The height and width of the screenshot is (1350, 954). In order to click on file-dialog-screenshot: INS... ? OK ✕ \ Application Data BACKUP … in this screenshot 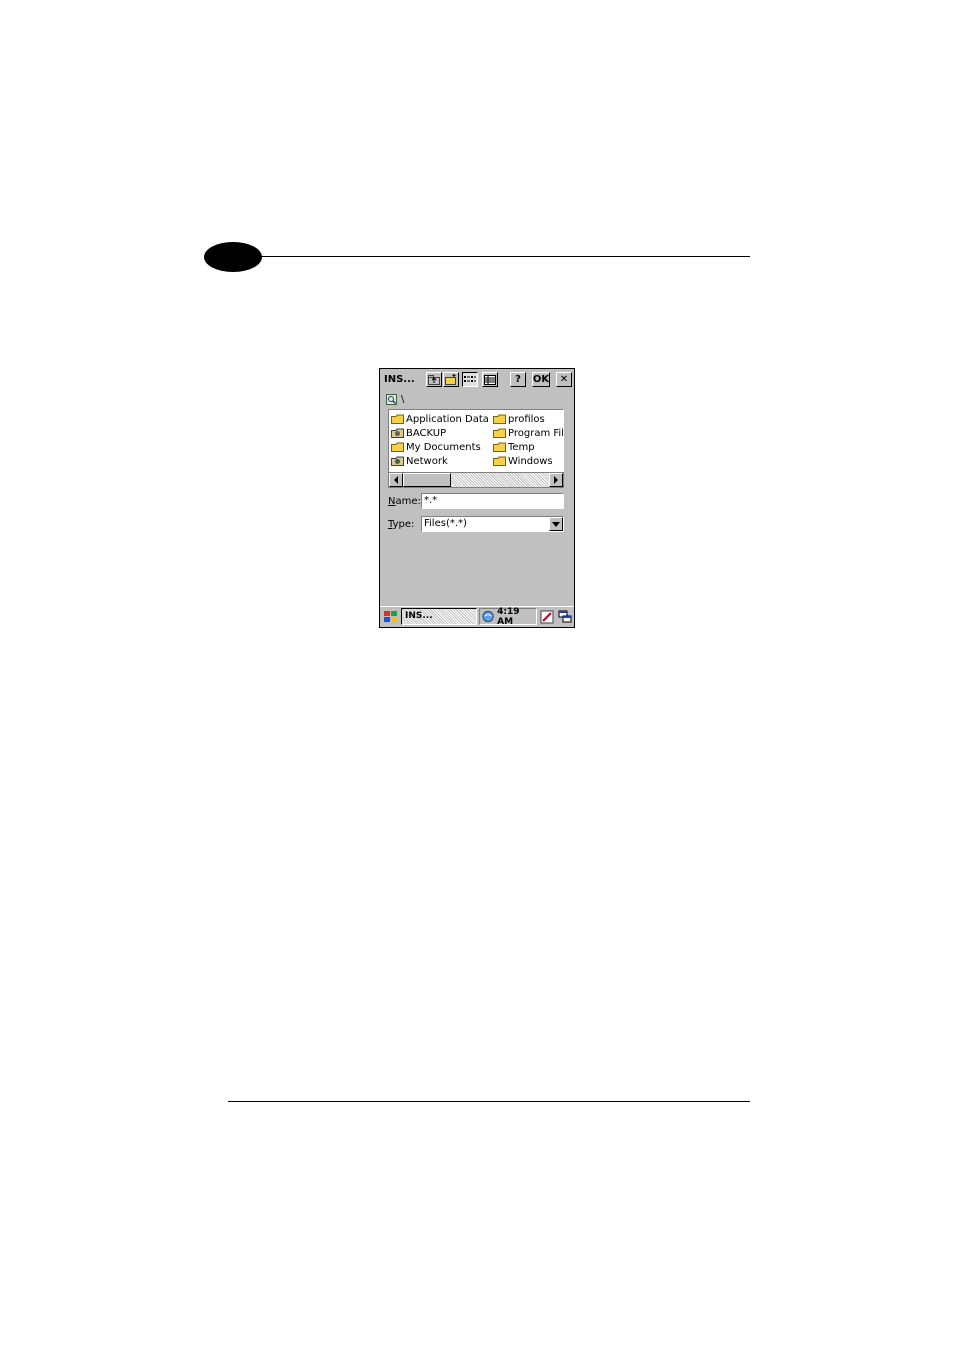, I will do `click(477, 498)`.